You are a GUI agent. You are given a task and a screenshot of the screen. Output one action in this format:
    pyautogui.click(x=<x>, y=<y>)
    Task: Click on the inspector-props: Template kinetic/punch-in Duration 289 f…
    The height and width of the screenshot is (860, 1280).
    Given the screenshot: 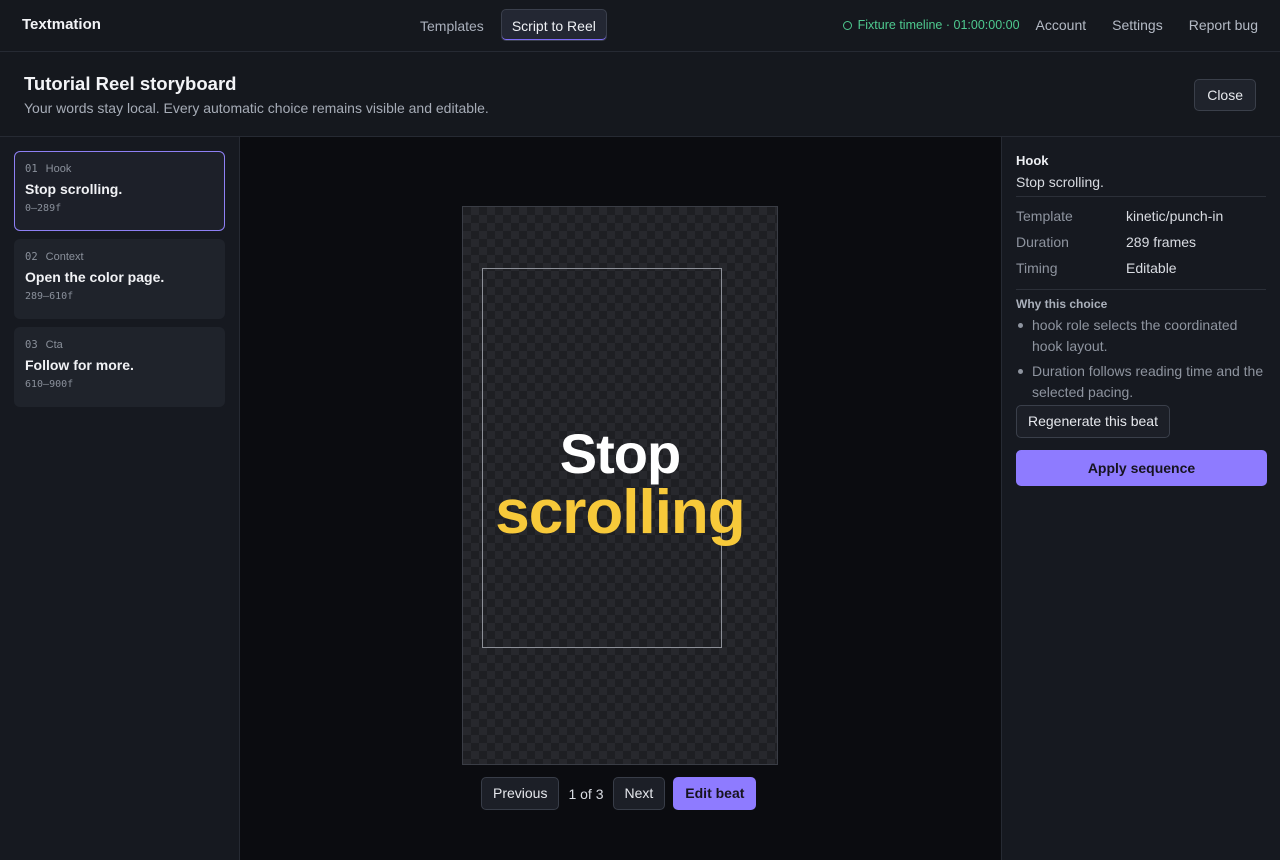 What is the action you would take?
    pyautogui.click(x=1141, y=246)
    